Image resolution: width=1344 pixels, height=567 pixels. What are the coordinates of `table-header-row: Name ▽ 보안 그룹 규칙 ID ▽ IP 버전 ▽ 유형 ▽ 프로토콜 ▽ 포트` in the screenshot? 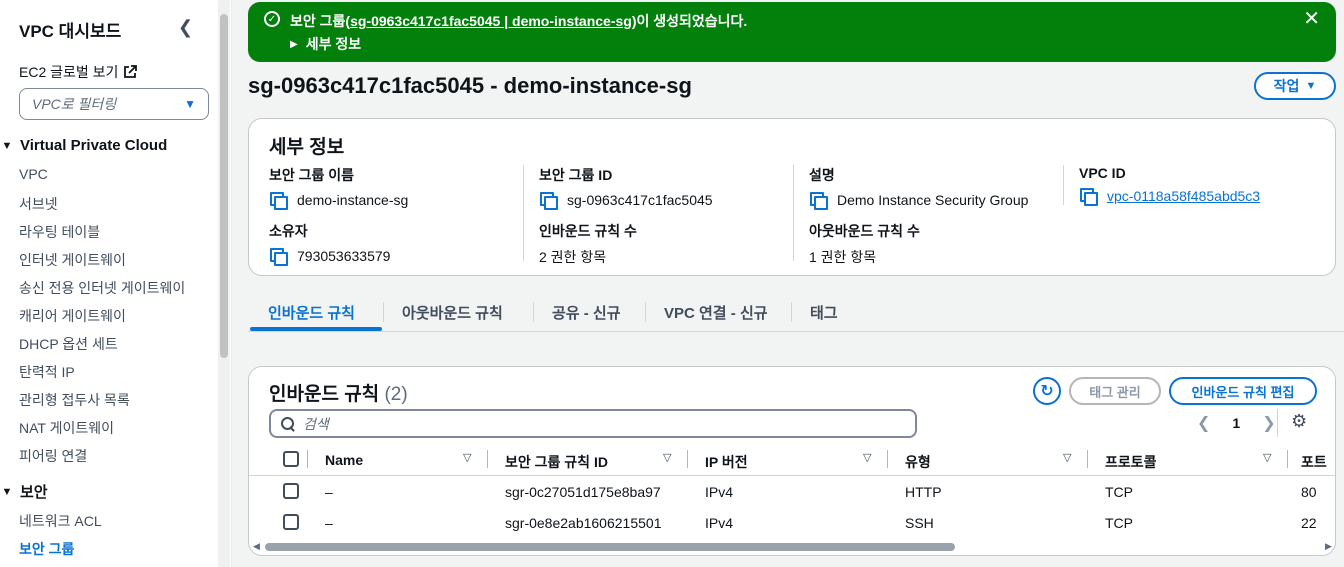 It's located at (792, 460).